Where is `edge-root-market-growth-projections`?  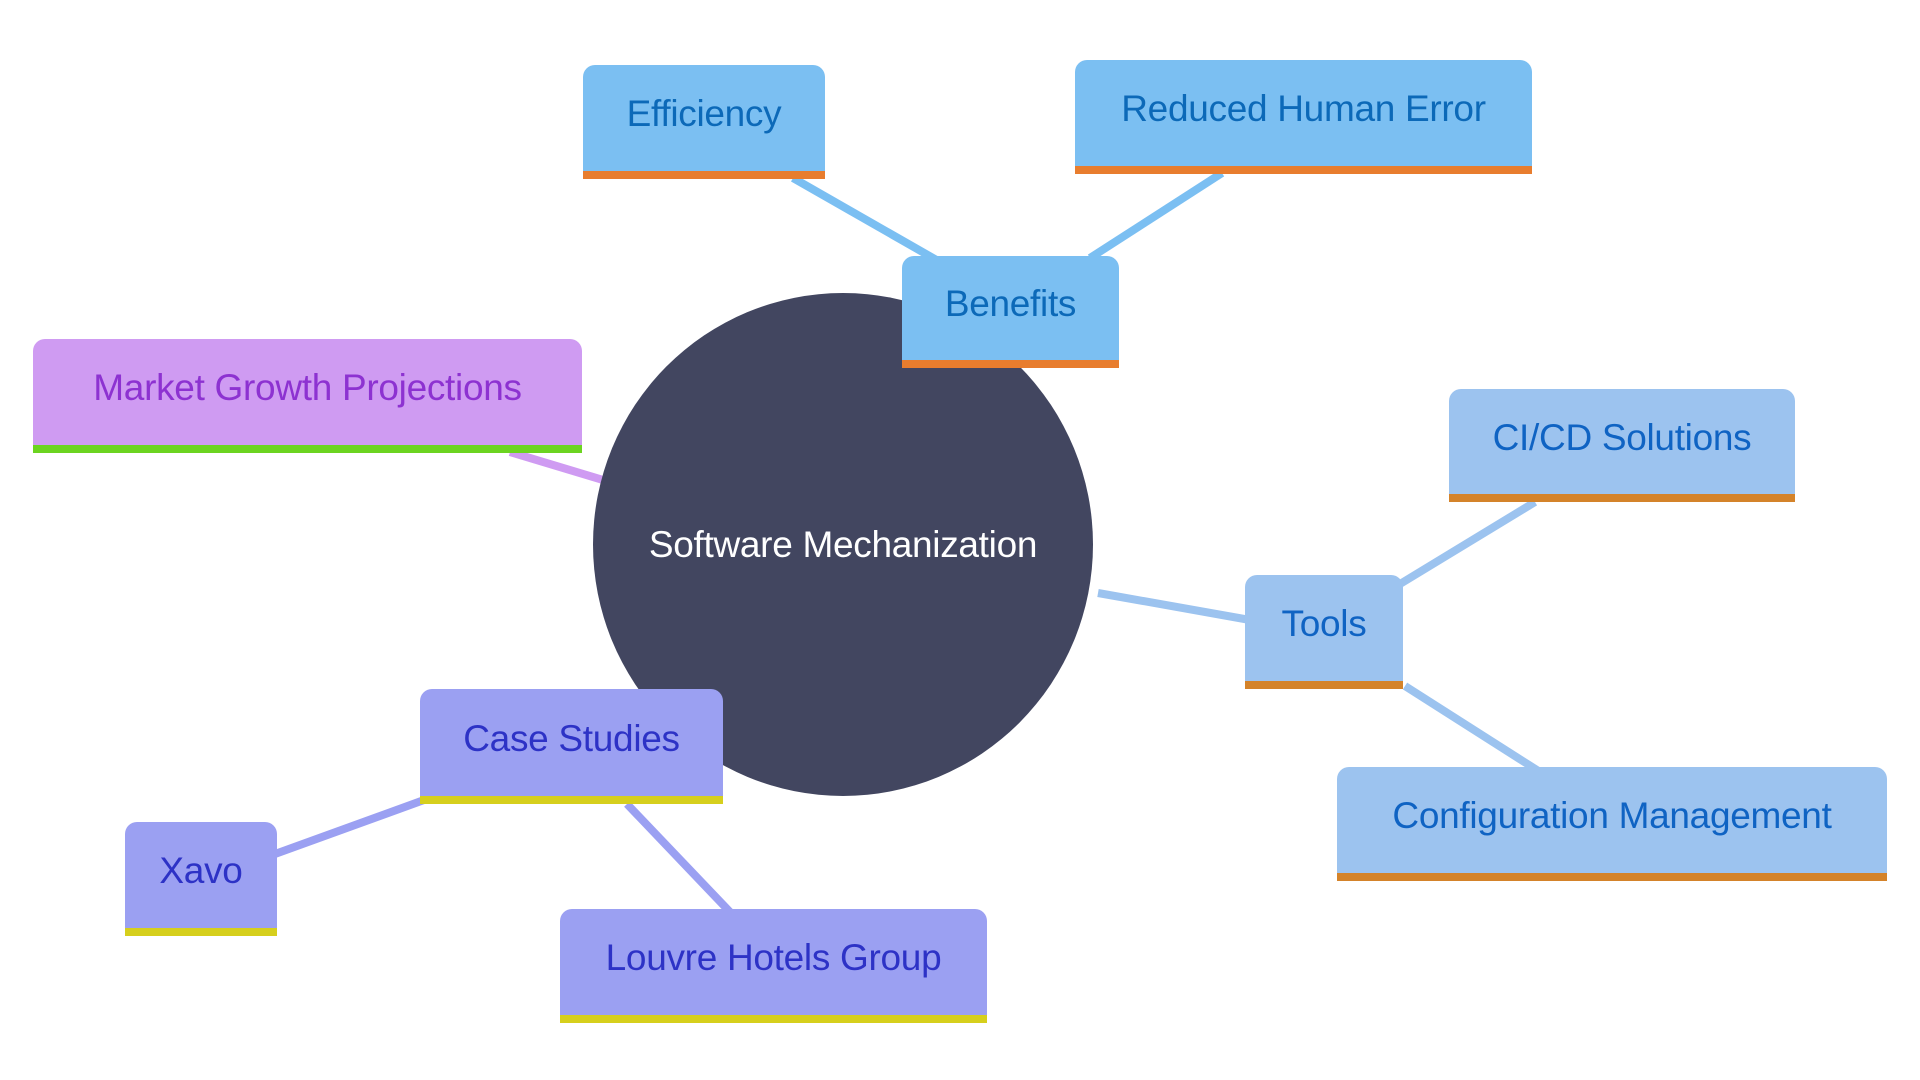 edge-root-market-growth-projections is located at coordinates (556, 466).